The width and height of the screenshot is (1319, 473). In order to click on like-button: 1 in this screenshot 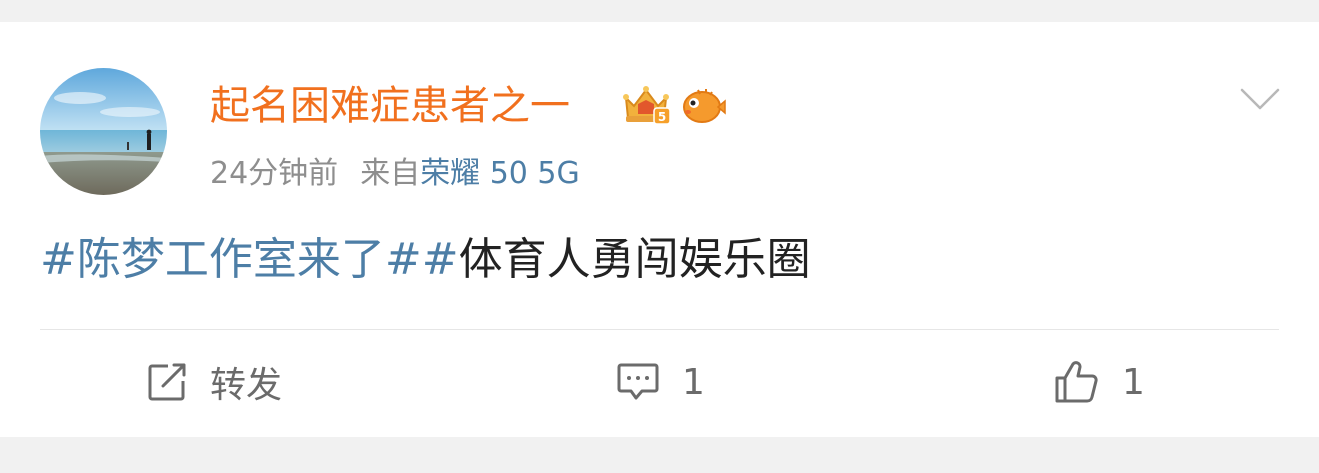, I will do `click(1099, 382)`.